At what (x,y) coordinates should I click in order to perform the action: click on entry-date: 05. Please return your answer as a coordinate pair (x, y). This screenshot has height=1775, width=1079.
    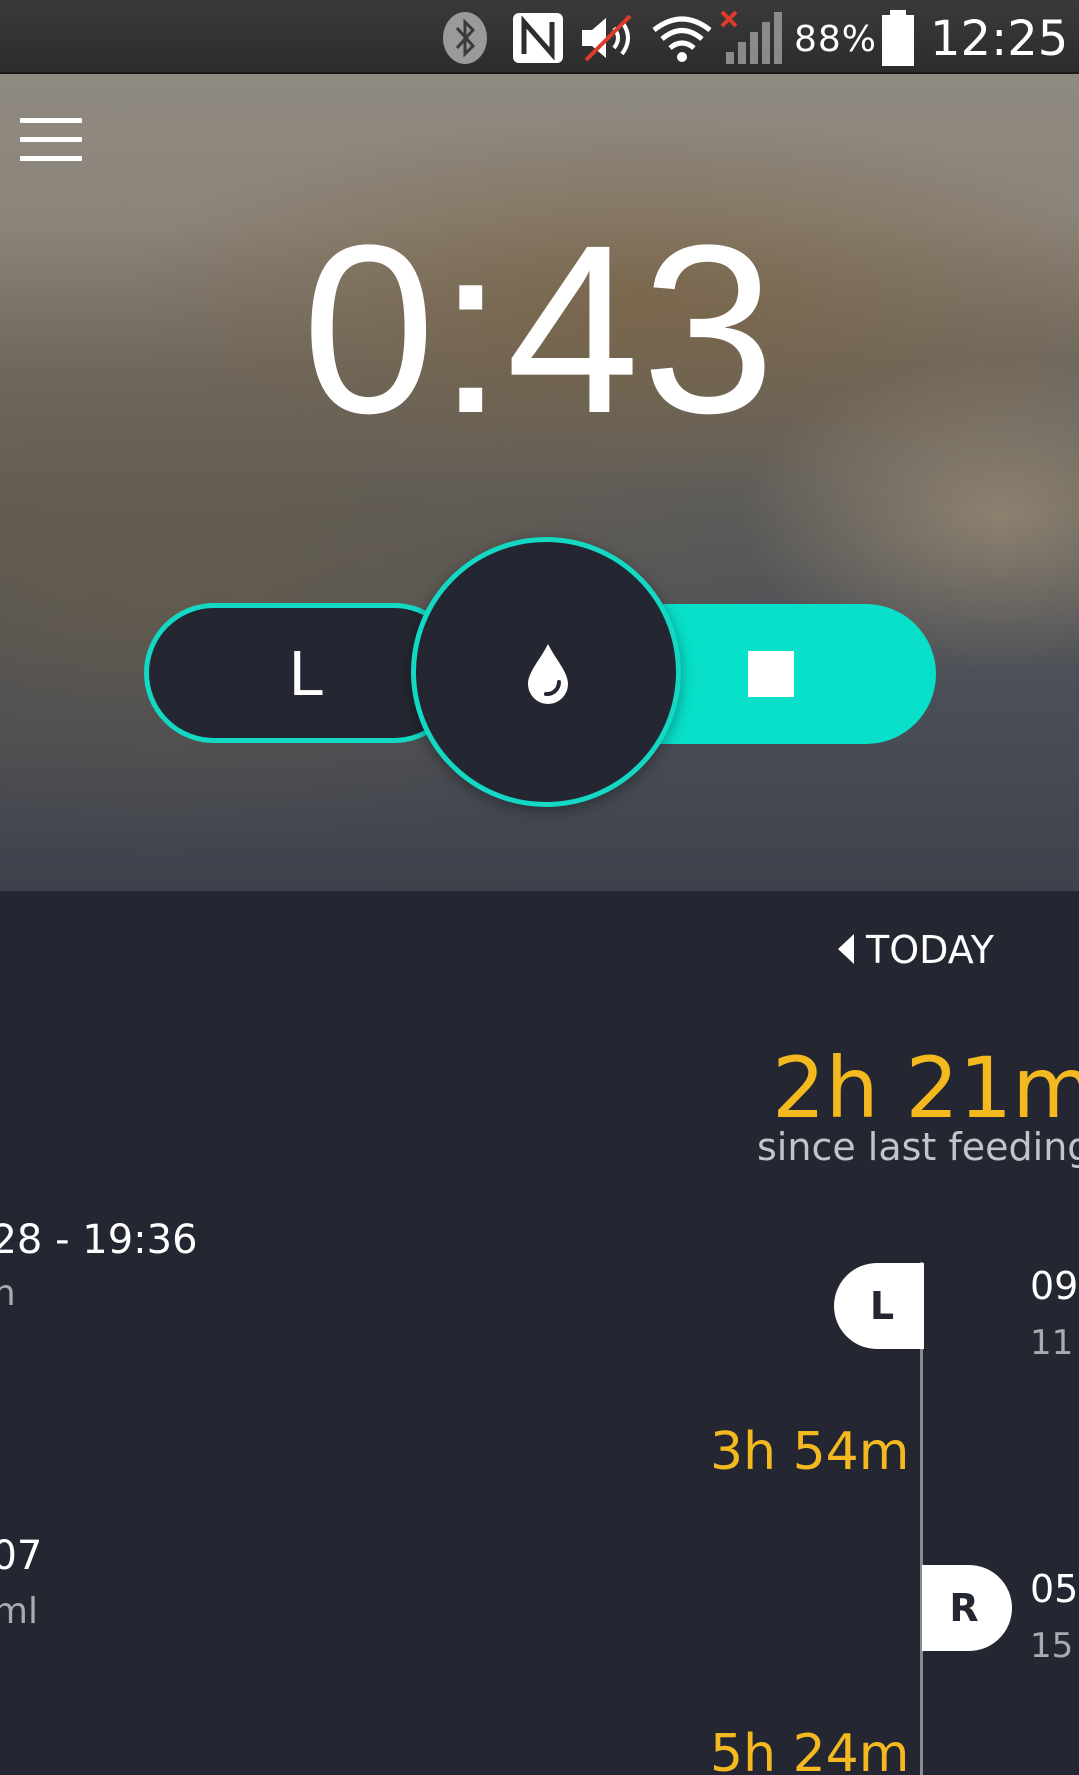
    Looking at the image, I should click on (1054, 1589).